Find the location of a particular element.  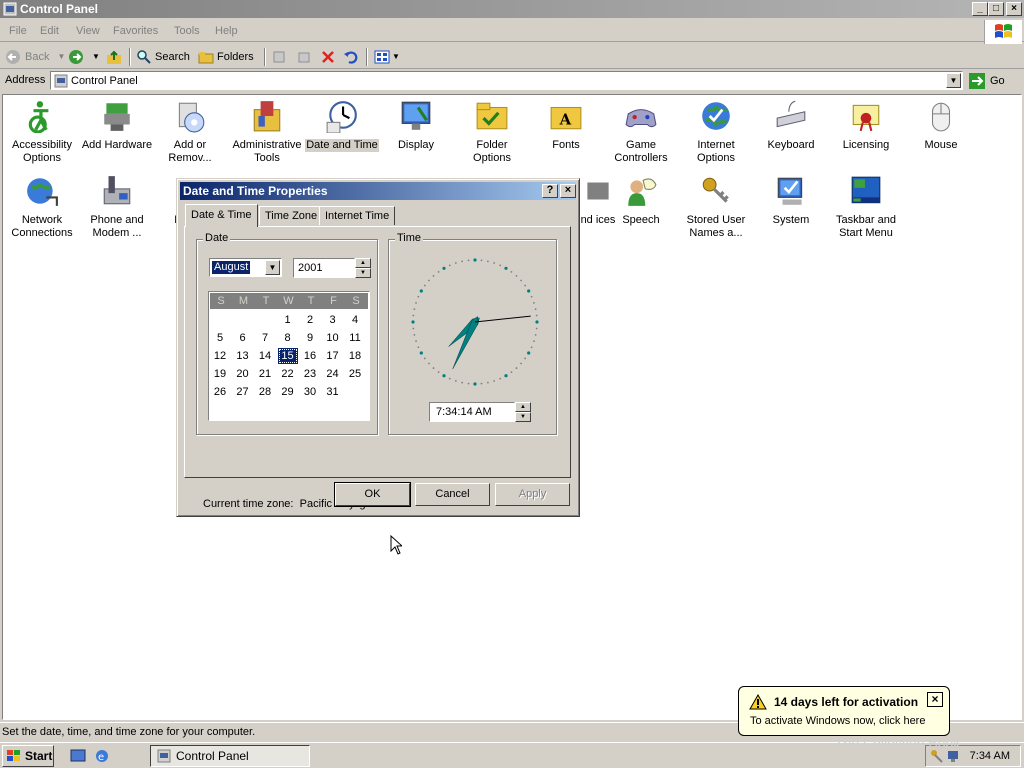

dialog-titlebar: Date and Time Properties ? × is located at coordinates (378, 191).